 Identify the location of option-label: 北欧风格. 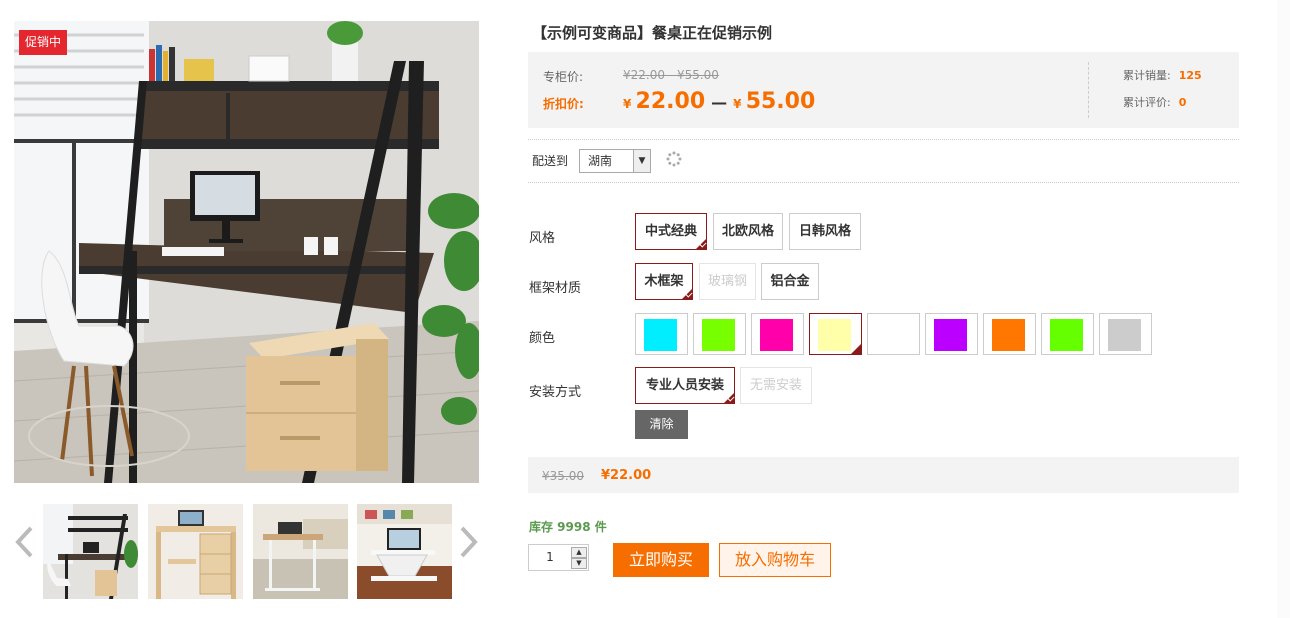
(747, 231).